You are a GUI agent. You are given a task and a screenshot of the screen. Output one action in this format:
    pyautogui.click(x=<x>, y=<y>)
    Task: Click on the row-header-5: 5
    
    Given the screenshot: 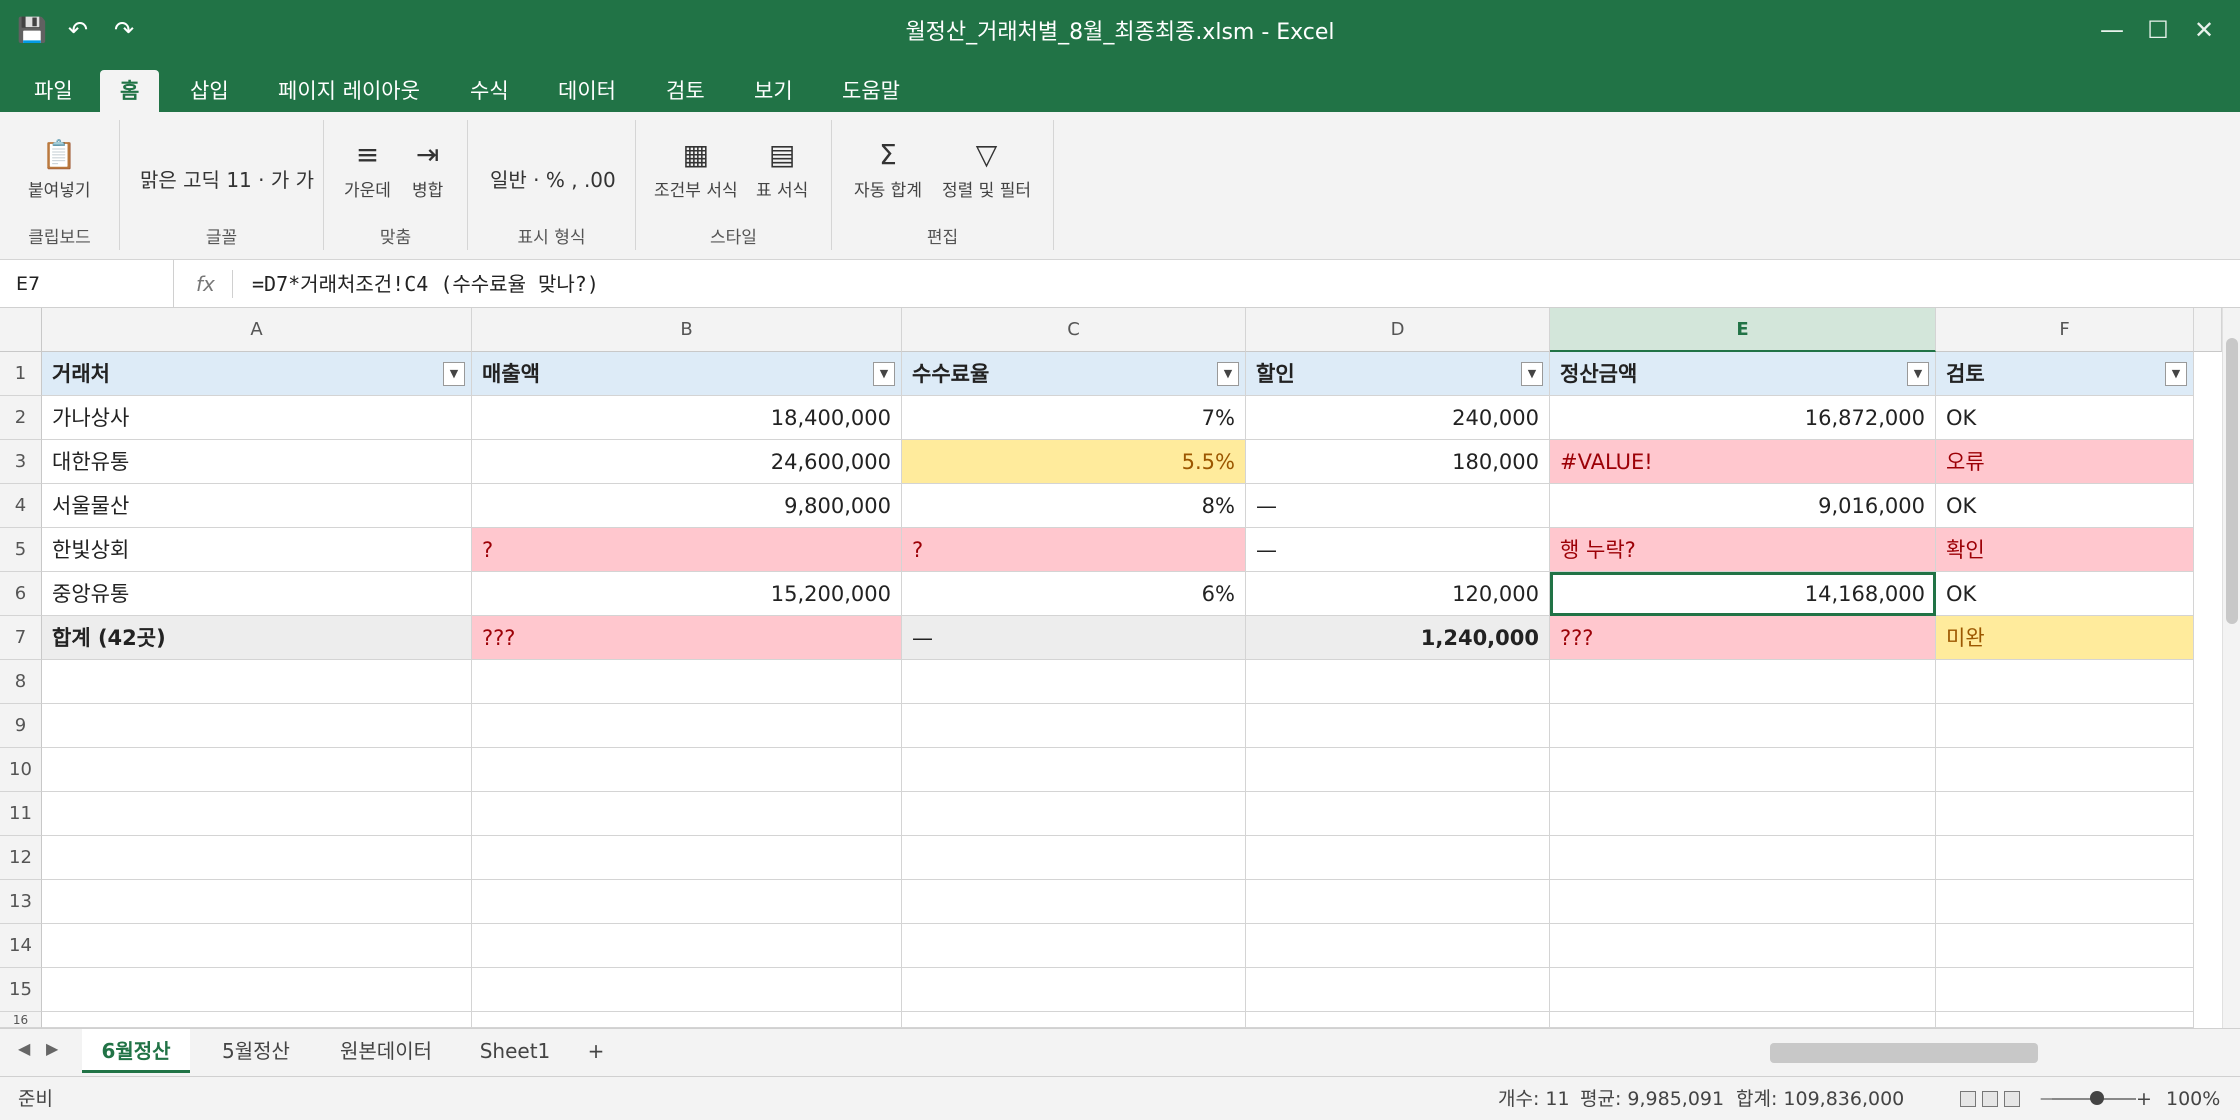 What is the action you would take?
    pyautogui.click(x=21, y=550)
    